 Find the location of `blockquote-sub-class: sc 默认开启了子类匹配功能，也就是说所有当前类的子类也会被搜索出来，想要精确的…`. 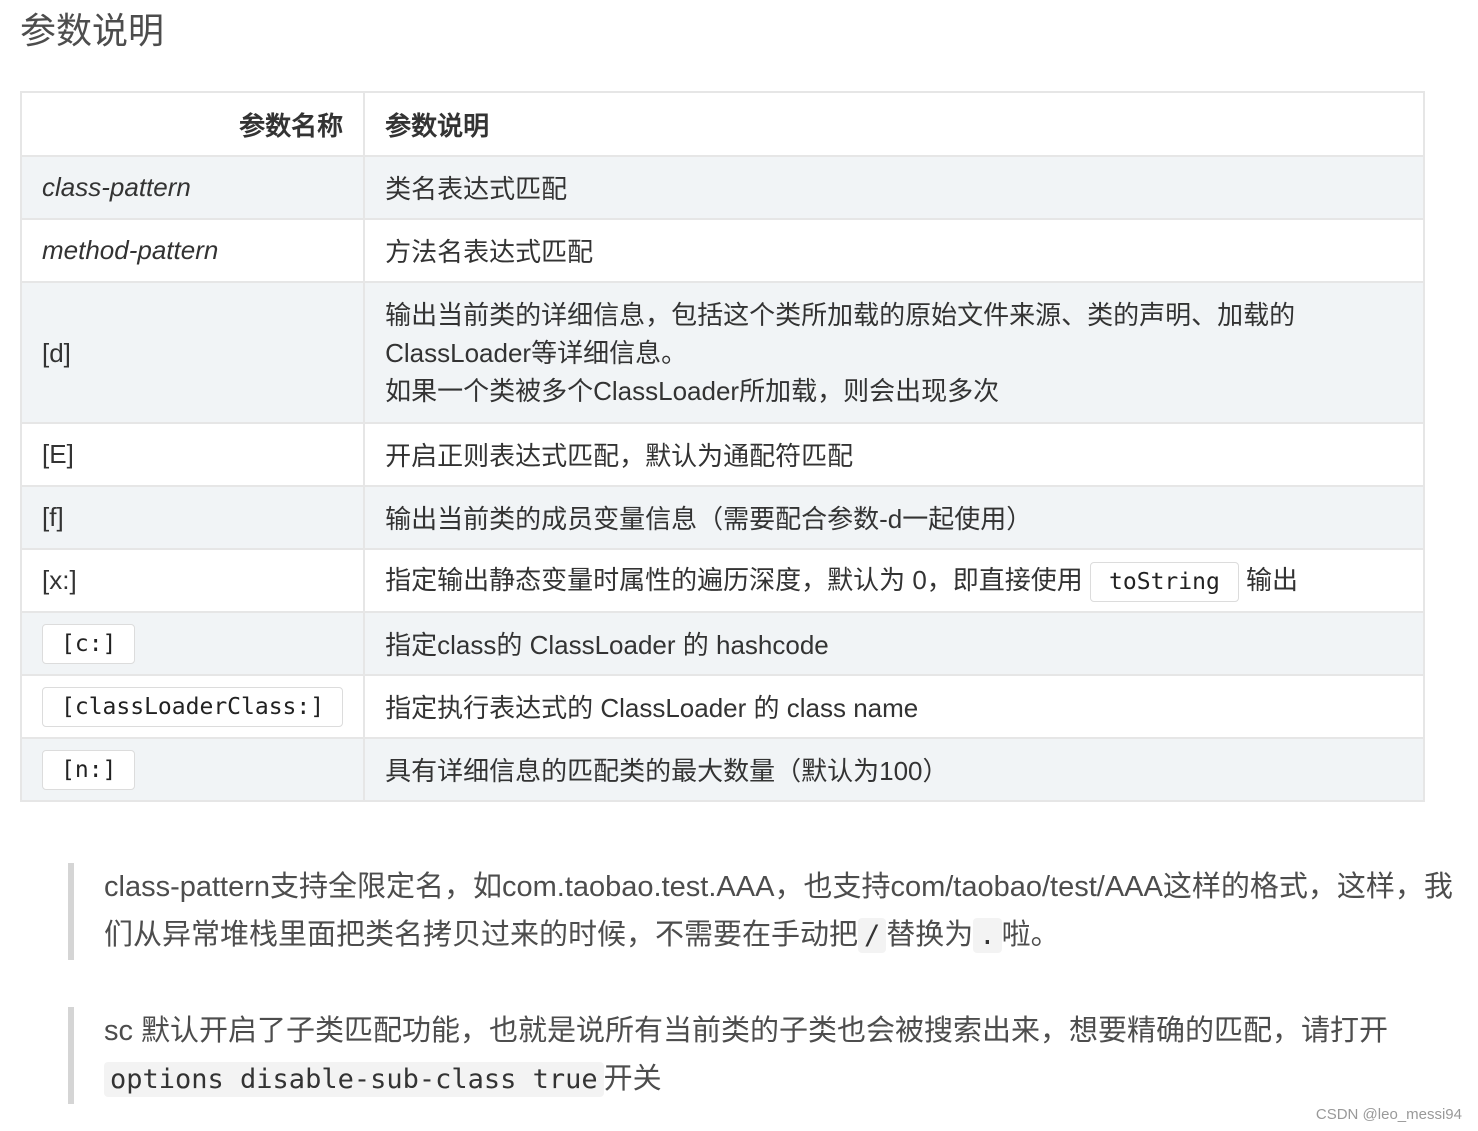

blockquote-sub-class: sc 默认开启了子类匹配功能，也就是说所有当前类的子类也会被搜索出来，想要精确的… is located at coordinates (771, 1055).